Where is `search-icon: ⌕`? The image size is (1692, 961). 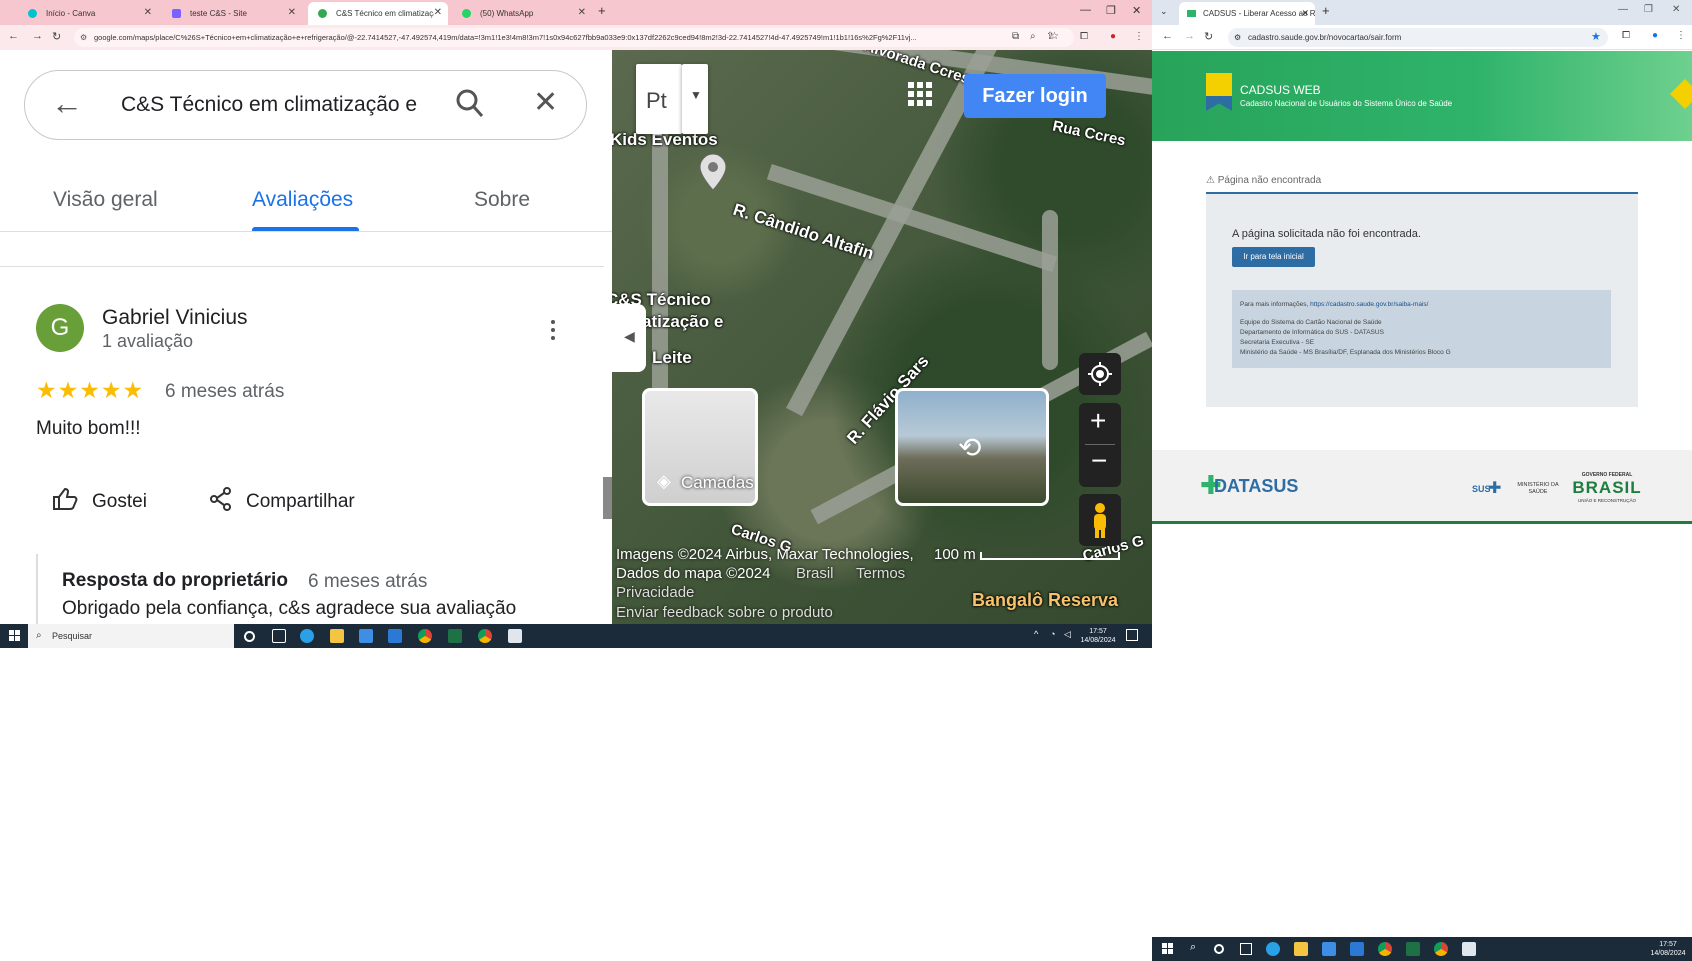 search-icon: ⌕ is located at coordinates (1193, 947).